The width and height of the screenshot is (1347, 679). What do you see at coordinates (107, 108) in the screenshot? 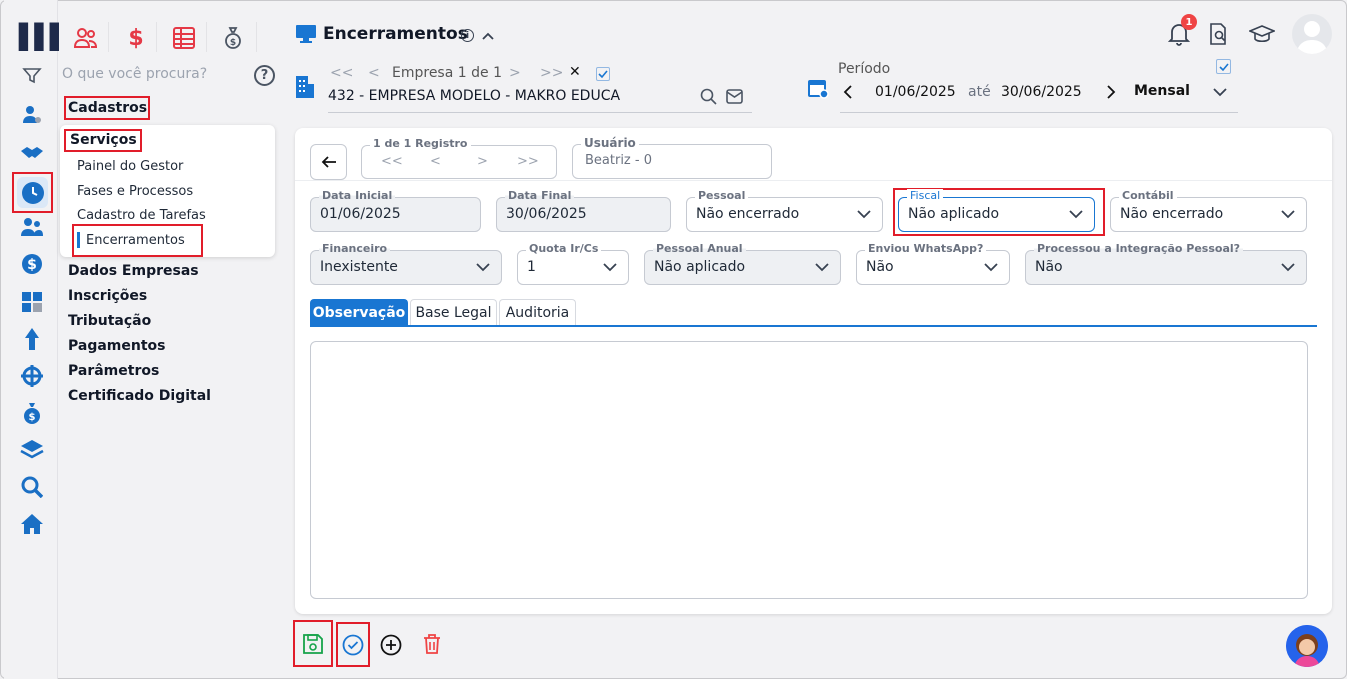
I see `menu-cadastros: Cadastros` at bounding box center [107, 108].